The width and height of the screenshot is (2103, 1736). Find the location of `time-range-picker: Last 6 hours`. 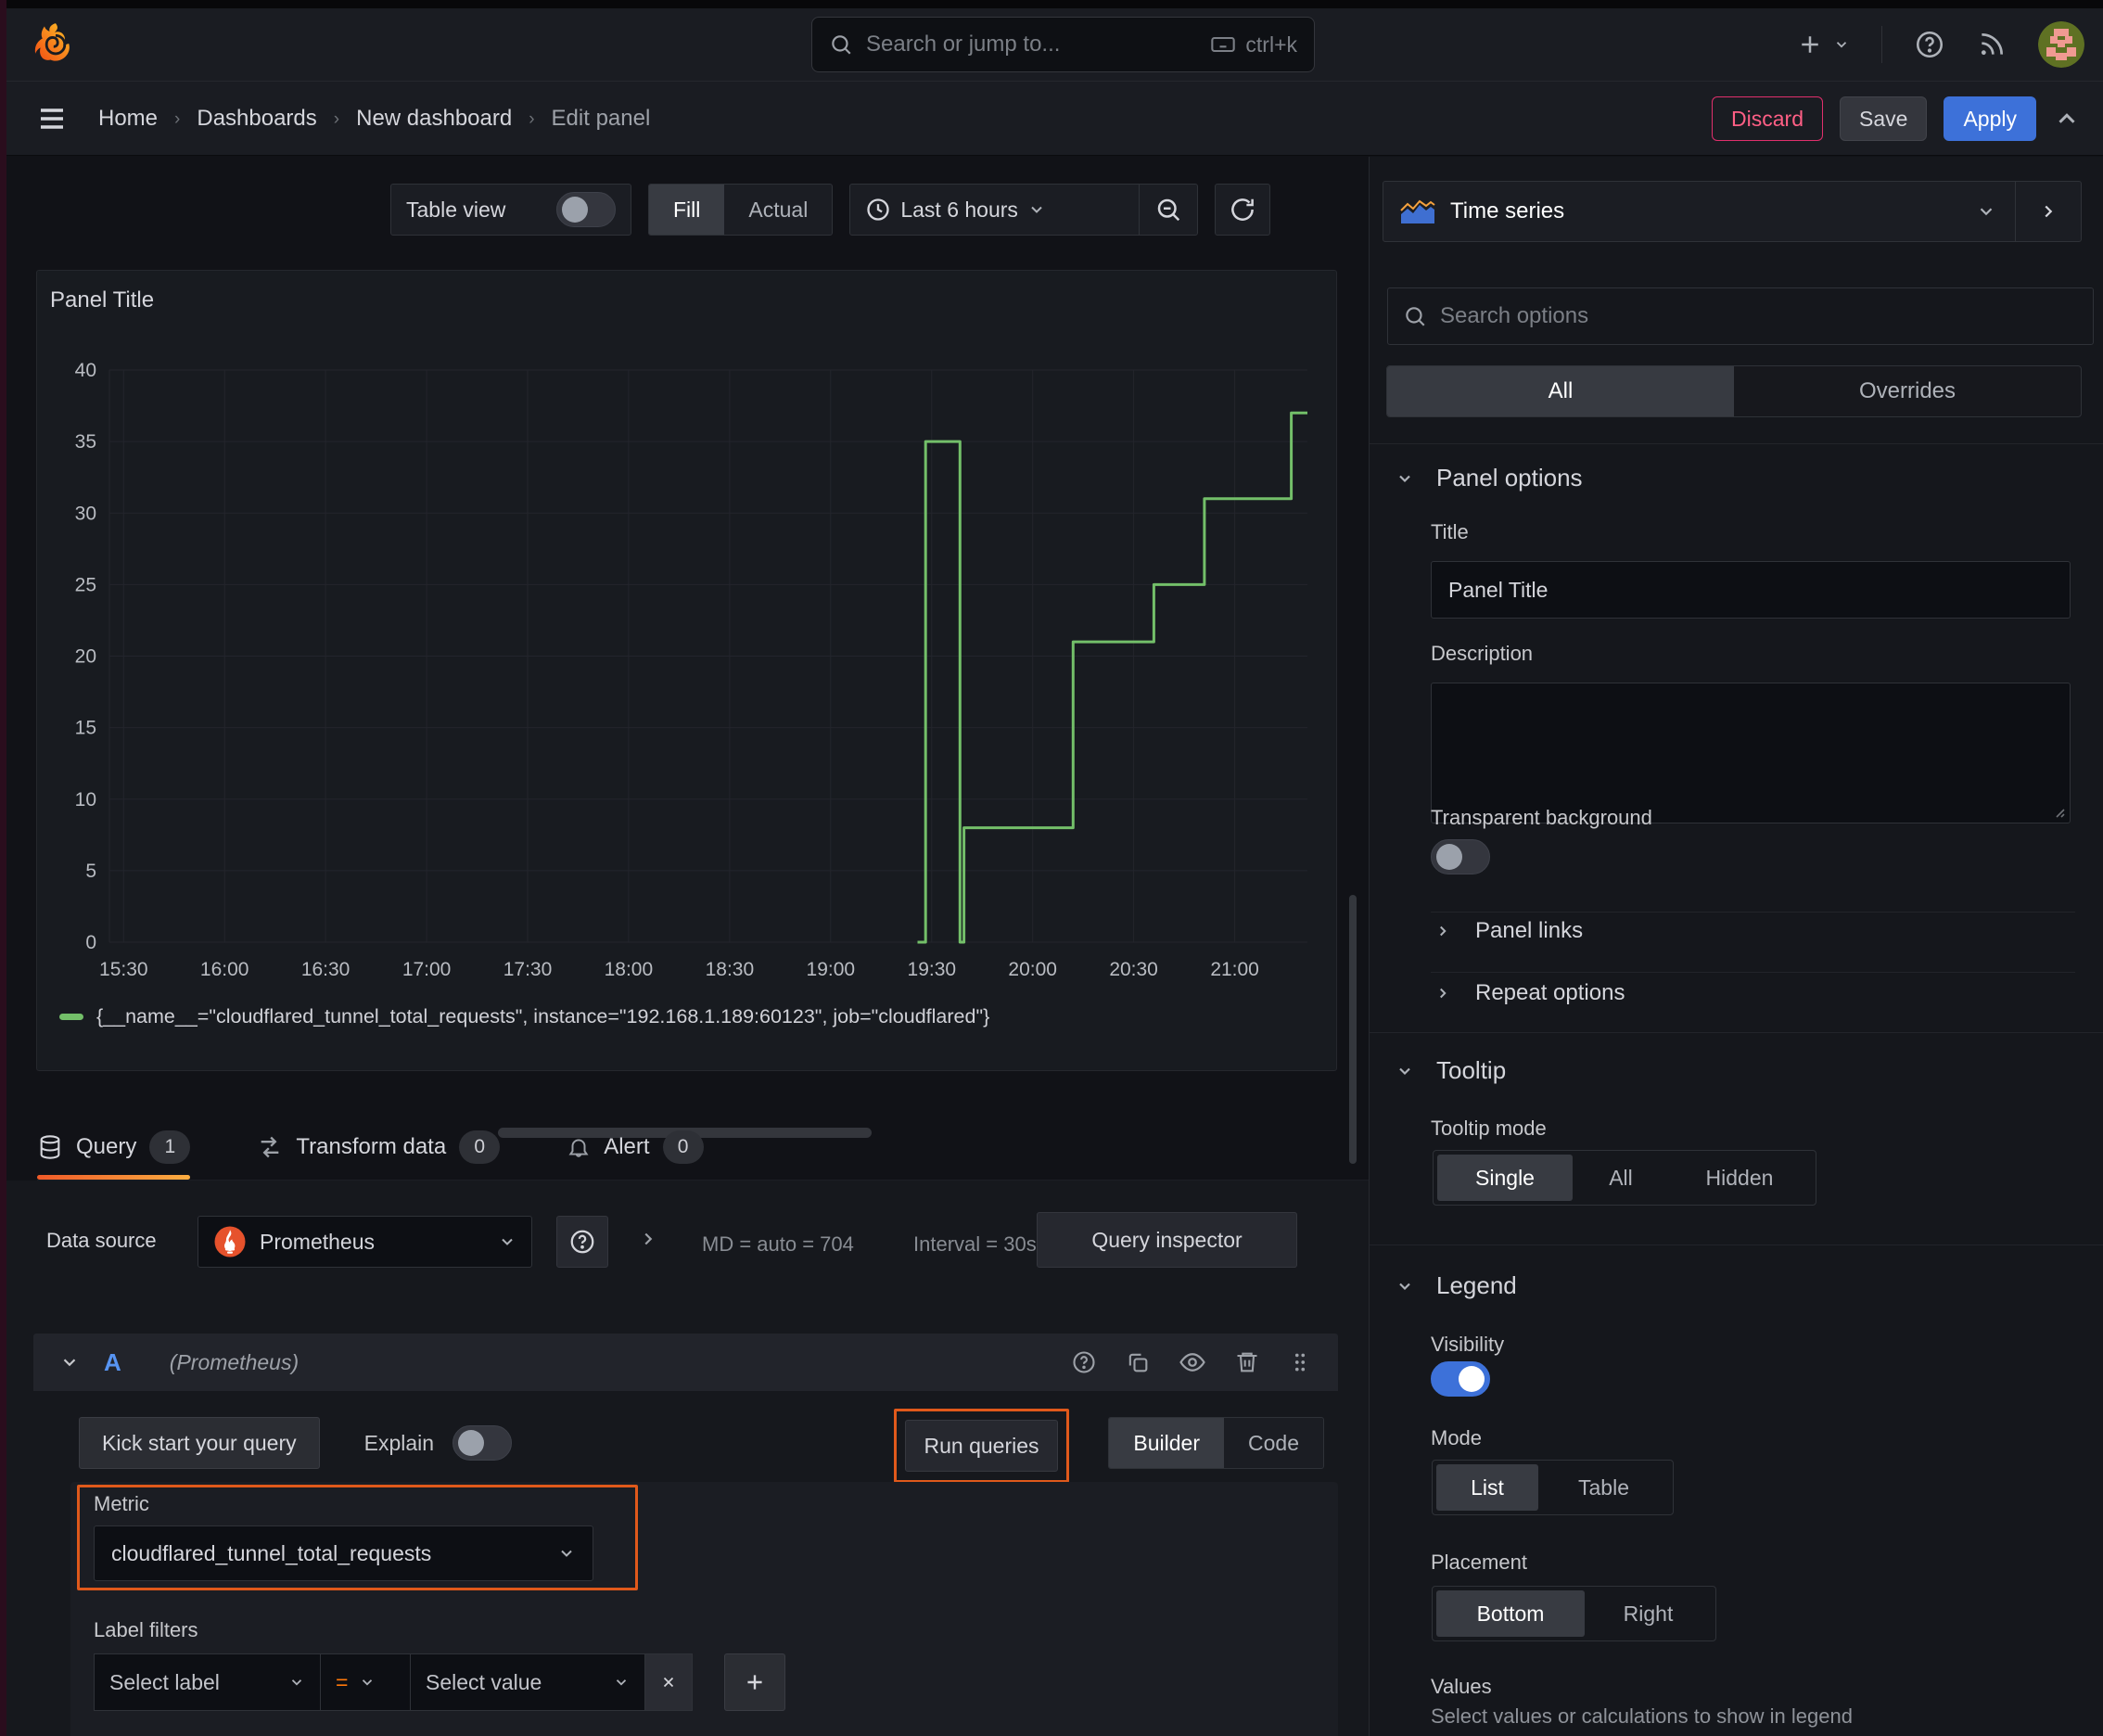

time-range-picker: Last 6 hours is located at coordinates (1024, 210).